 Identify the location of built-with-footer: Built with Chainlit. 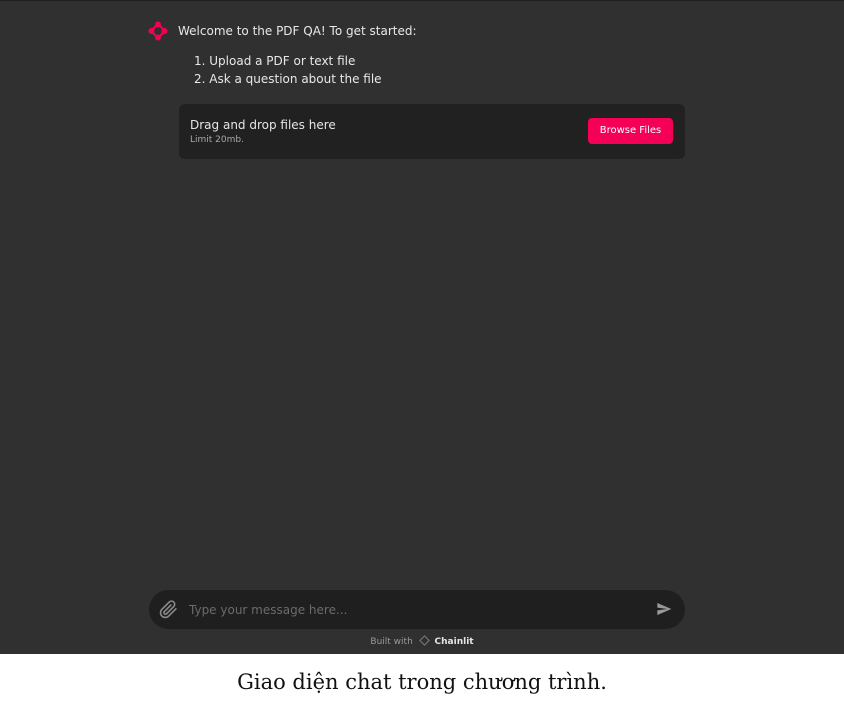
(422, 642).